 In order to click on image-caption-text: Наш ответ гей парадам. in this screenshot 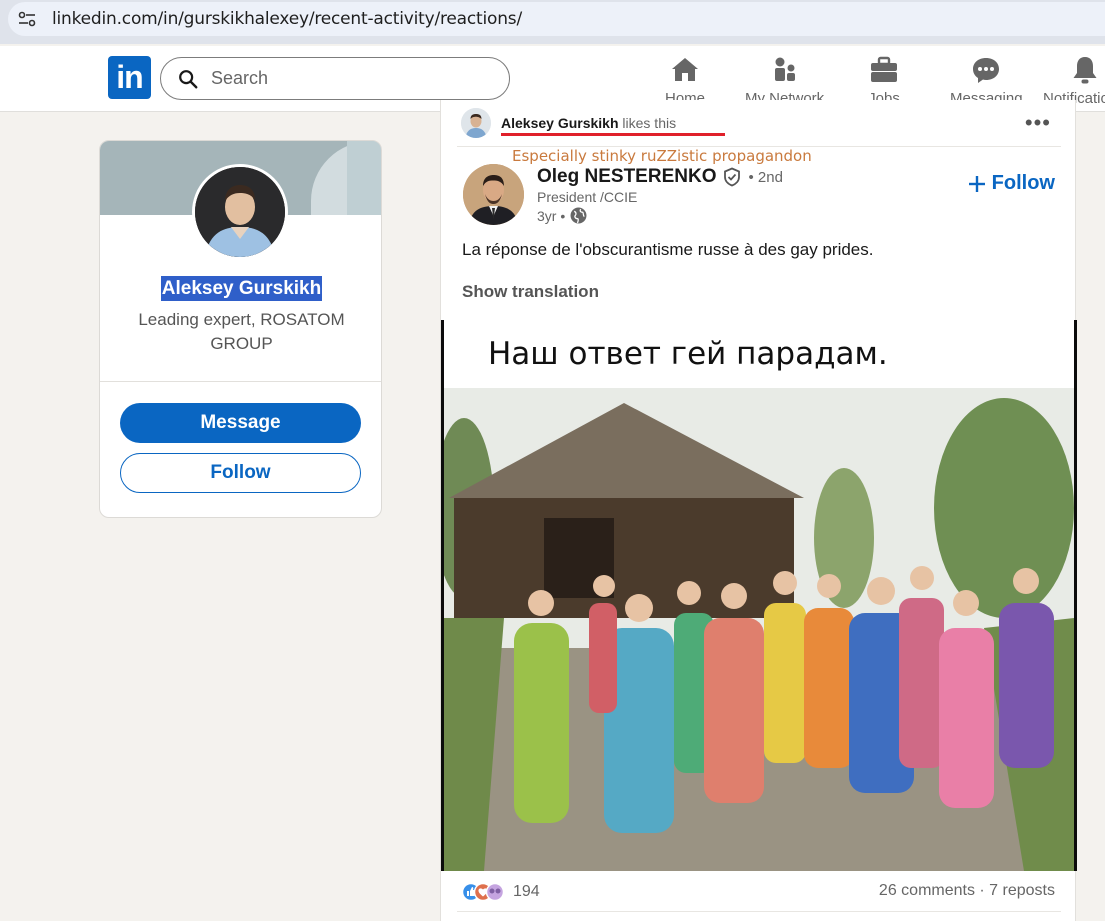, I will do `click(759, 354)`.